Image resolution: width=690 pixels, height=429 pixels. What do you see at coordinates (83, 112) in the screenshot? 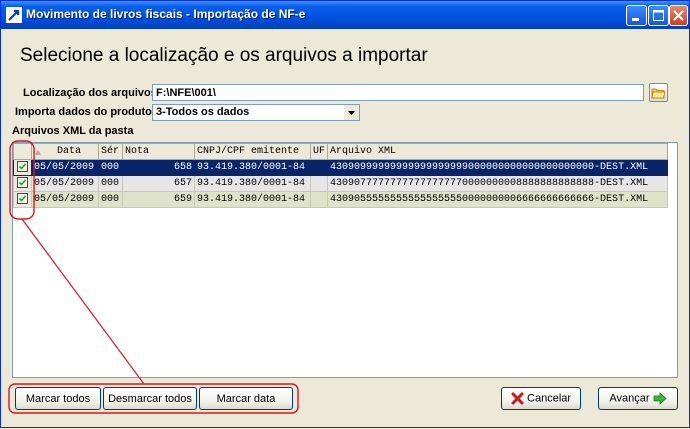
I see `import-data-label: Importa dados do produto` at bounding box center [83, 112].